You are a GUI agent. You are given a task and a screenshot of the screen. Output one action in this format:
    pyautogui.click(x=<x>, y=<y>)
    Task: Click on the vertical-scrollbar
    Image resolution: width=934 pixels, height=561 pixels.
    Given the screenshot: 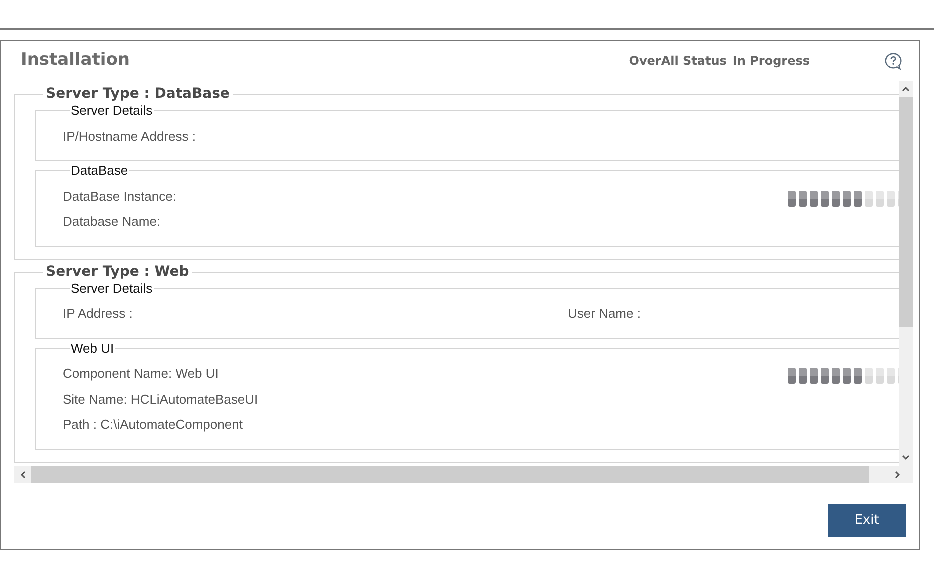 What is the action you would take?
    pyautogui.click(x=906, y=273)
    